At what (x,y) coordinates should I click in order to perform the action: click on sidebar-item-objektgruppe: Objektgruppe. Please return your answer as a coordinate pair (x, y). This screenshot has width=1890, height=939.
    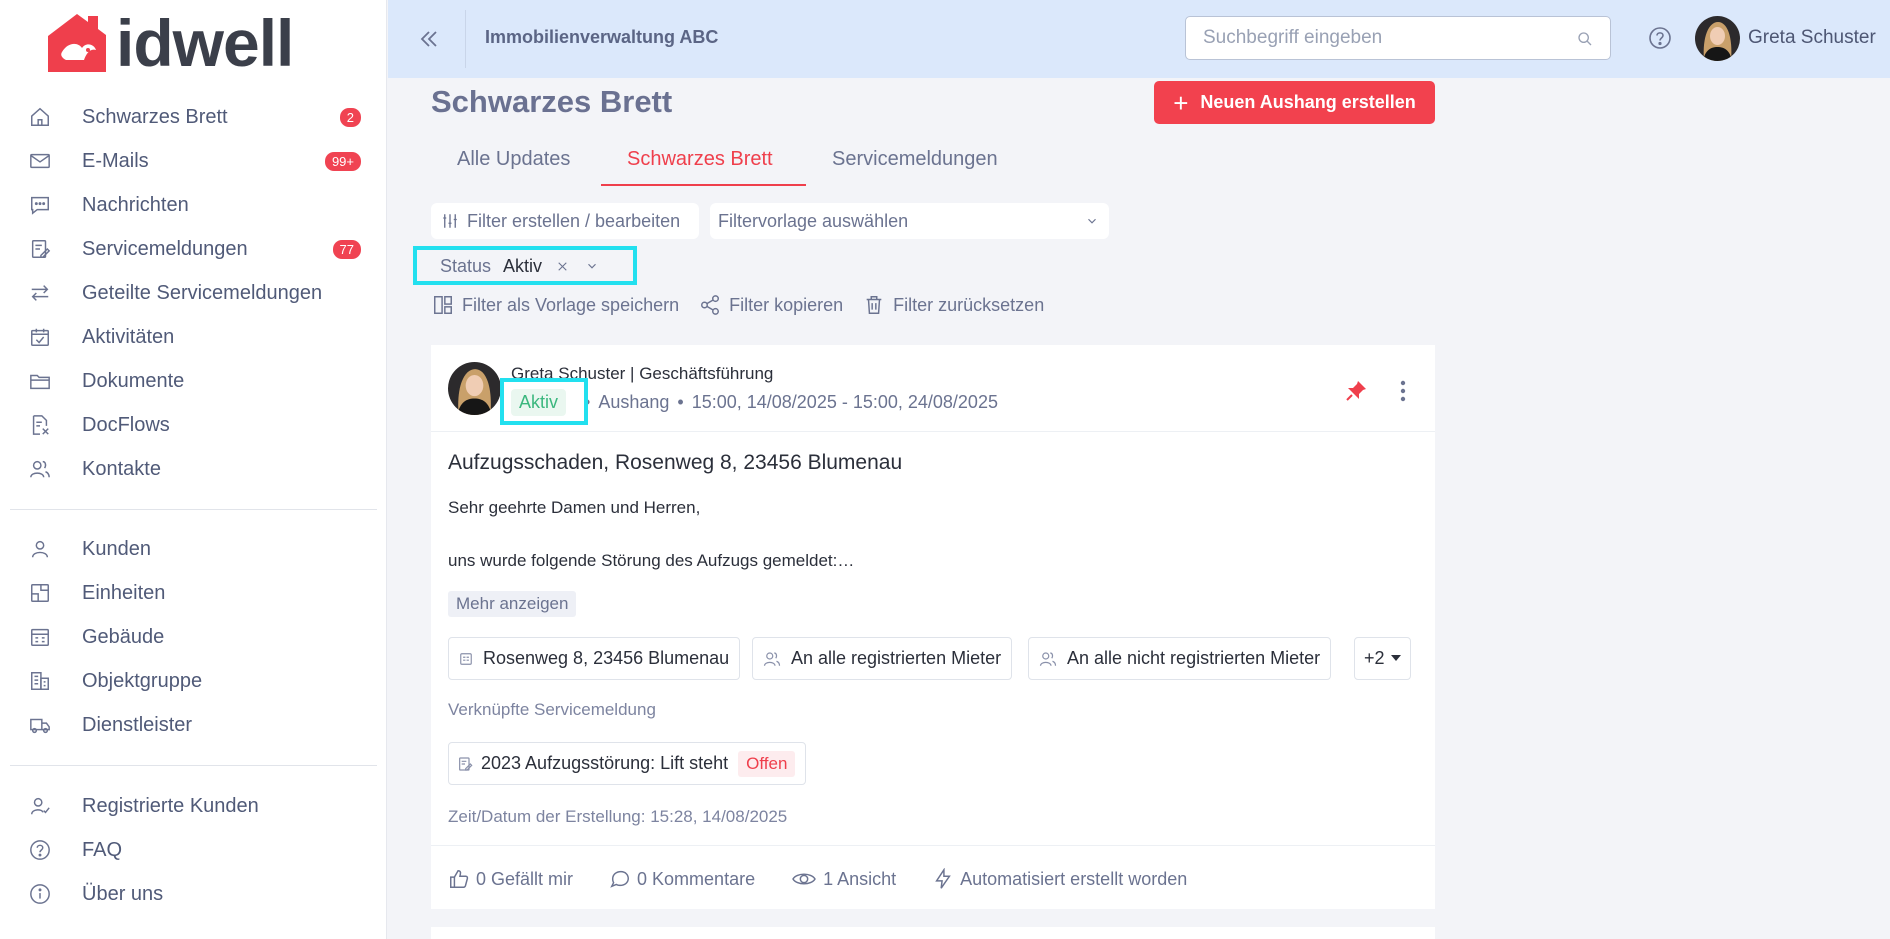
    Looking at the image, I should click on (193, 681).